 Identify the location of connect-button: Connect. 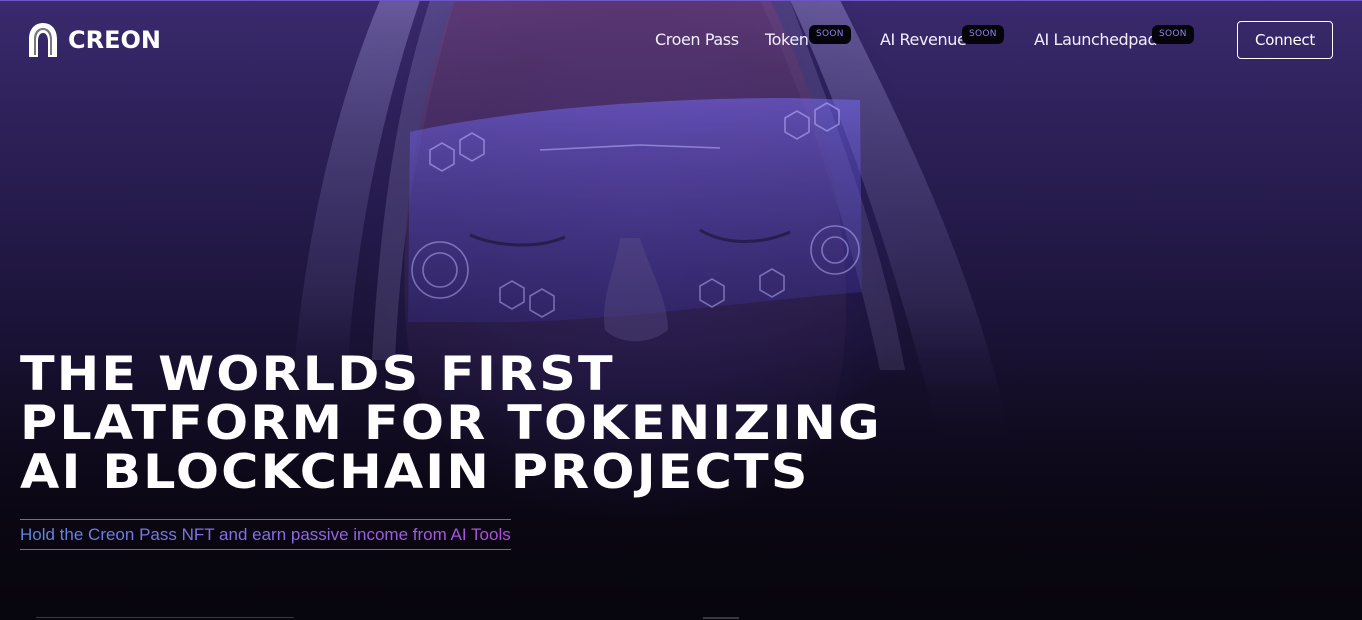
(1285, 40).